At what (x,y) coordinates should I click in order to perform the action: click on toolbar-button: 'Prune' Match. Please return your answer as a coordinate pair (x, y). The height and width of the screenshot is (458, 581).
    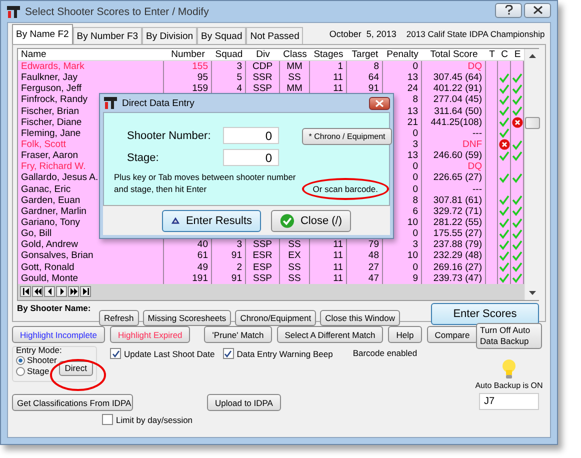
    Looking at the image, I should click on (238, 334).